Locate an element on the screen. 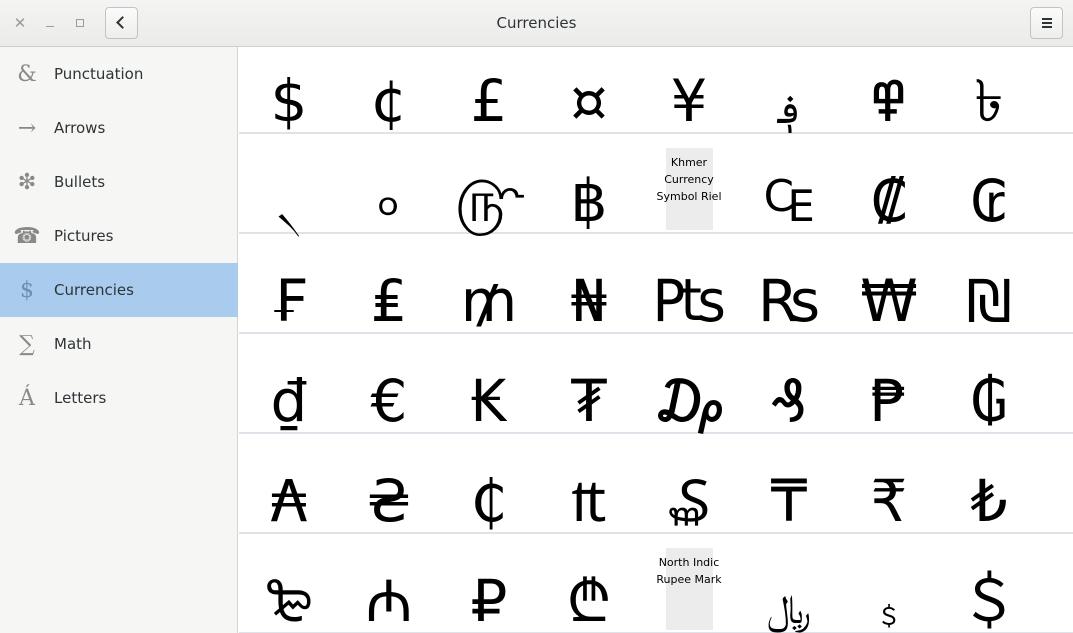 This screenshot has height=633, width=1073. character-cell: £ is located at coordinates (489, 89).